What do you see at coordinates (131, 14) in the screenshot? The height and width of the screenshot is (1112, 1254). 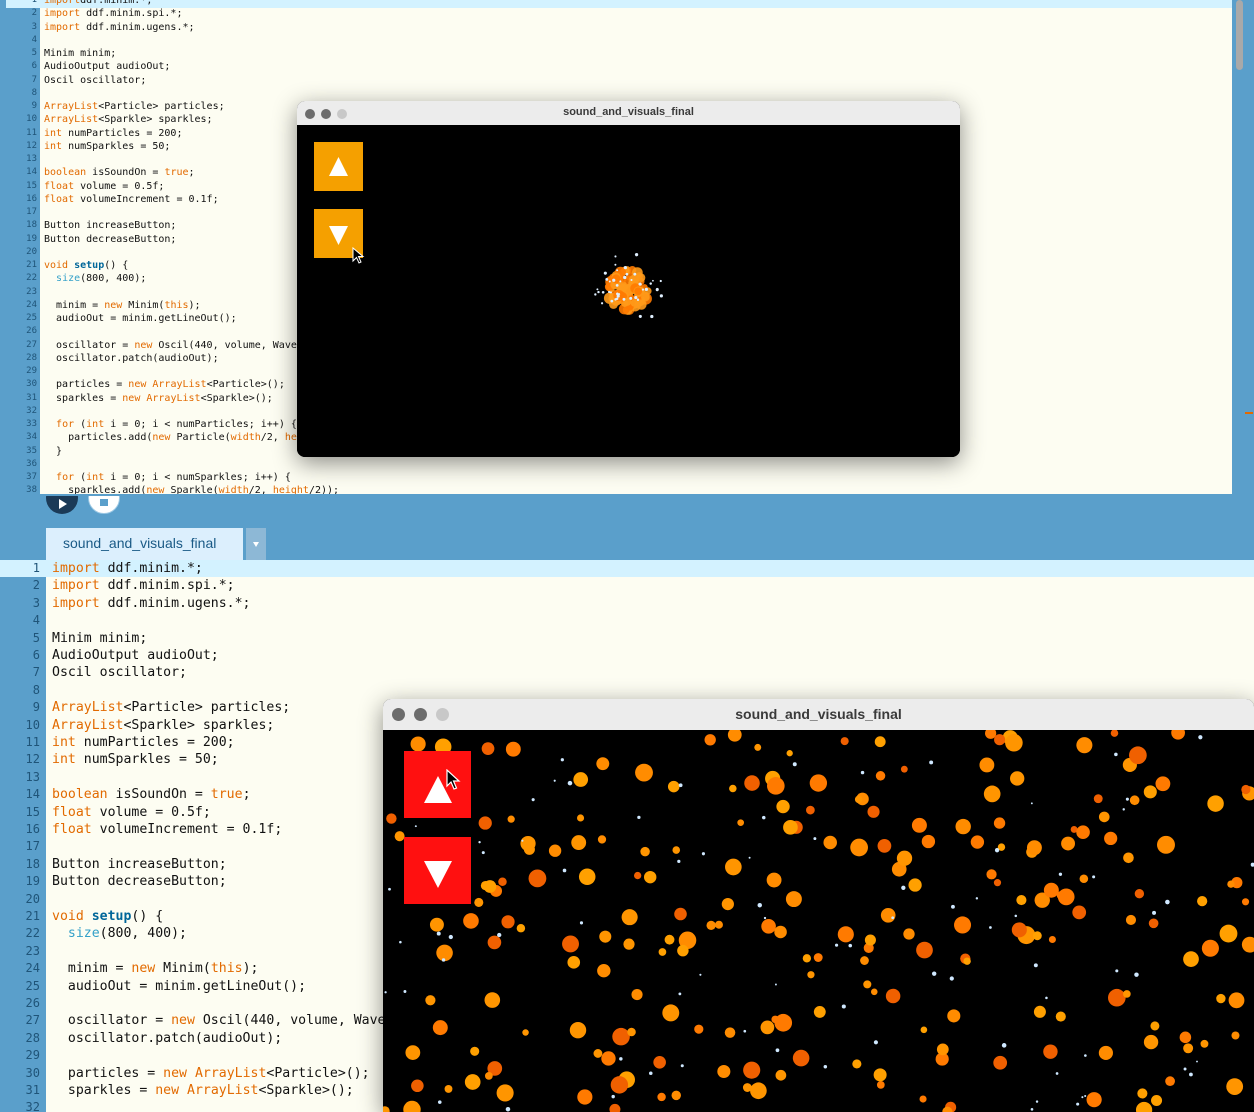 I see `code-token: ddf.minim.spi.*;` at bounding box center [131, 14].